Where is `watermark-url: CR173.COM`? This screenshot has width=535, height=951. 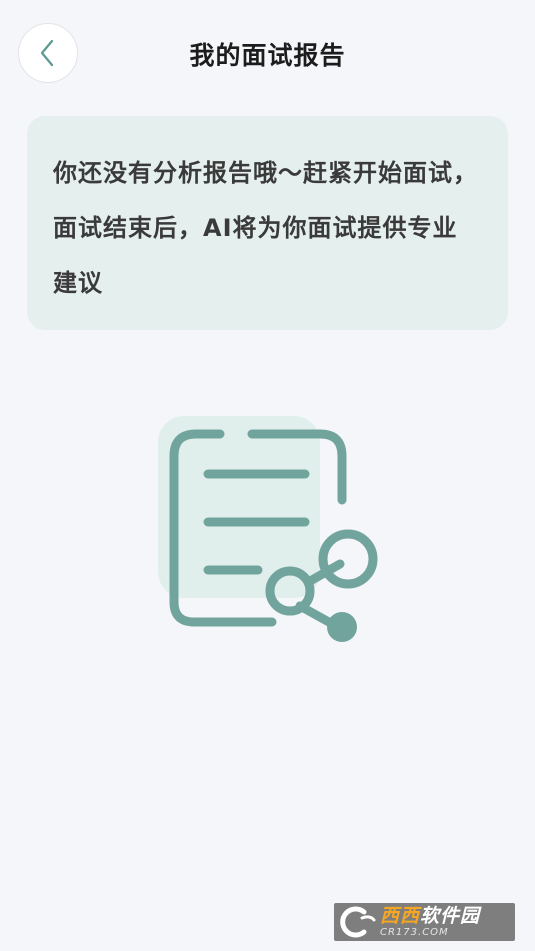 watermark-url: CR173.COM is located at coordinates (414, 932).